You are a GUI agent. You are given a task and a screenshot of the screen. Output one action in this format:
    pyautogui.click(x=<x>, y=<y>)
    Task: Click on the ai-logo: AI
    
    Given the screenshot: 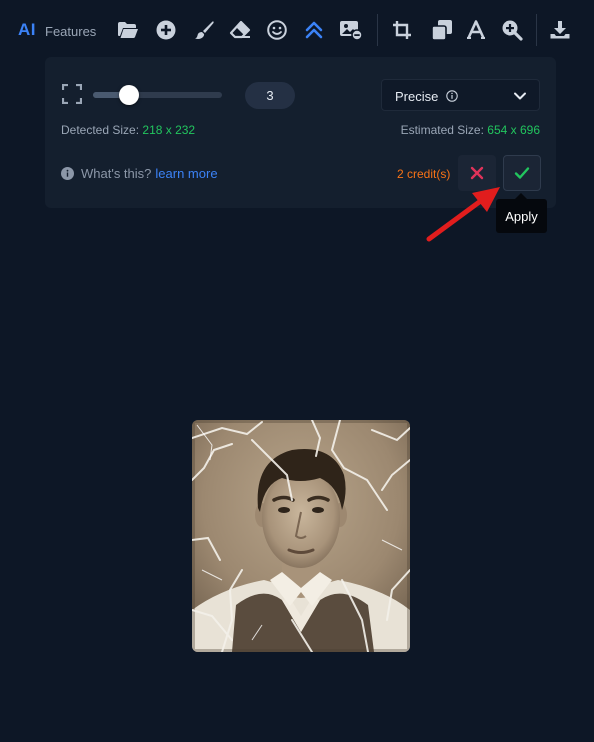 What is the action you would take?
    pyautogui.click(x=27, y=30)
    